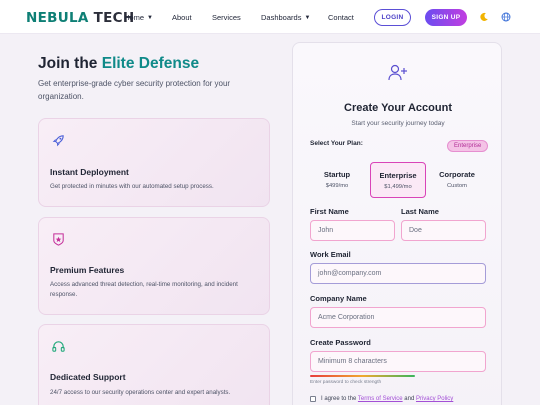 The width and height of the screenshot is (540, 405). I want to click on plan-price: Custom, so click(457, 186).